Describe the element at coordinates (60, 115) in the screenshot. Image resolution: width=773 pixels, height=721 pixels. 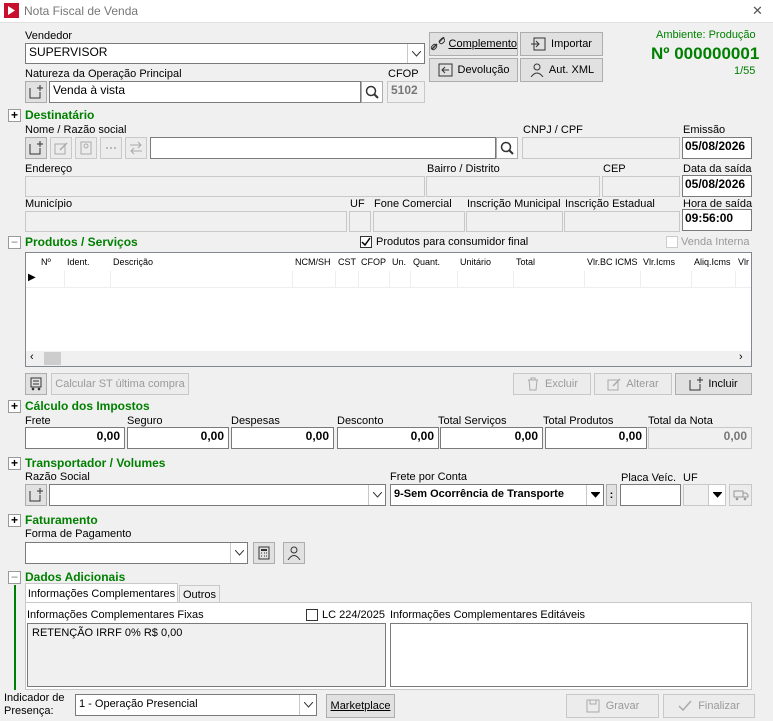
I see `destinatario-title: Destinatário` at that location.